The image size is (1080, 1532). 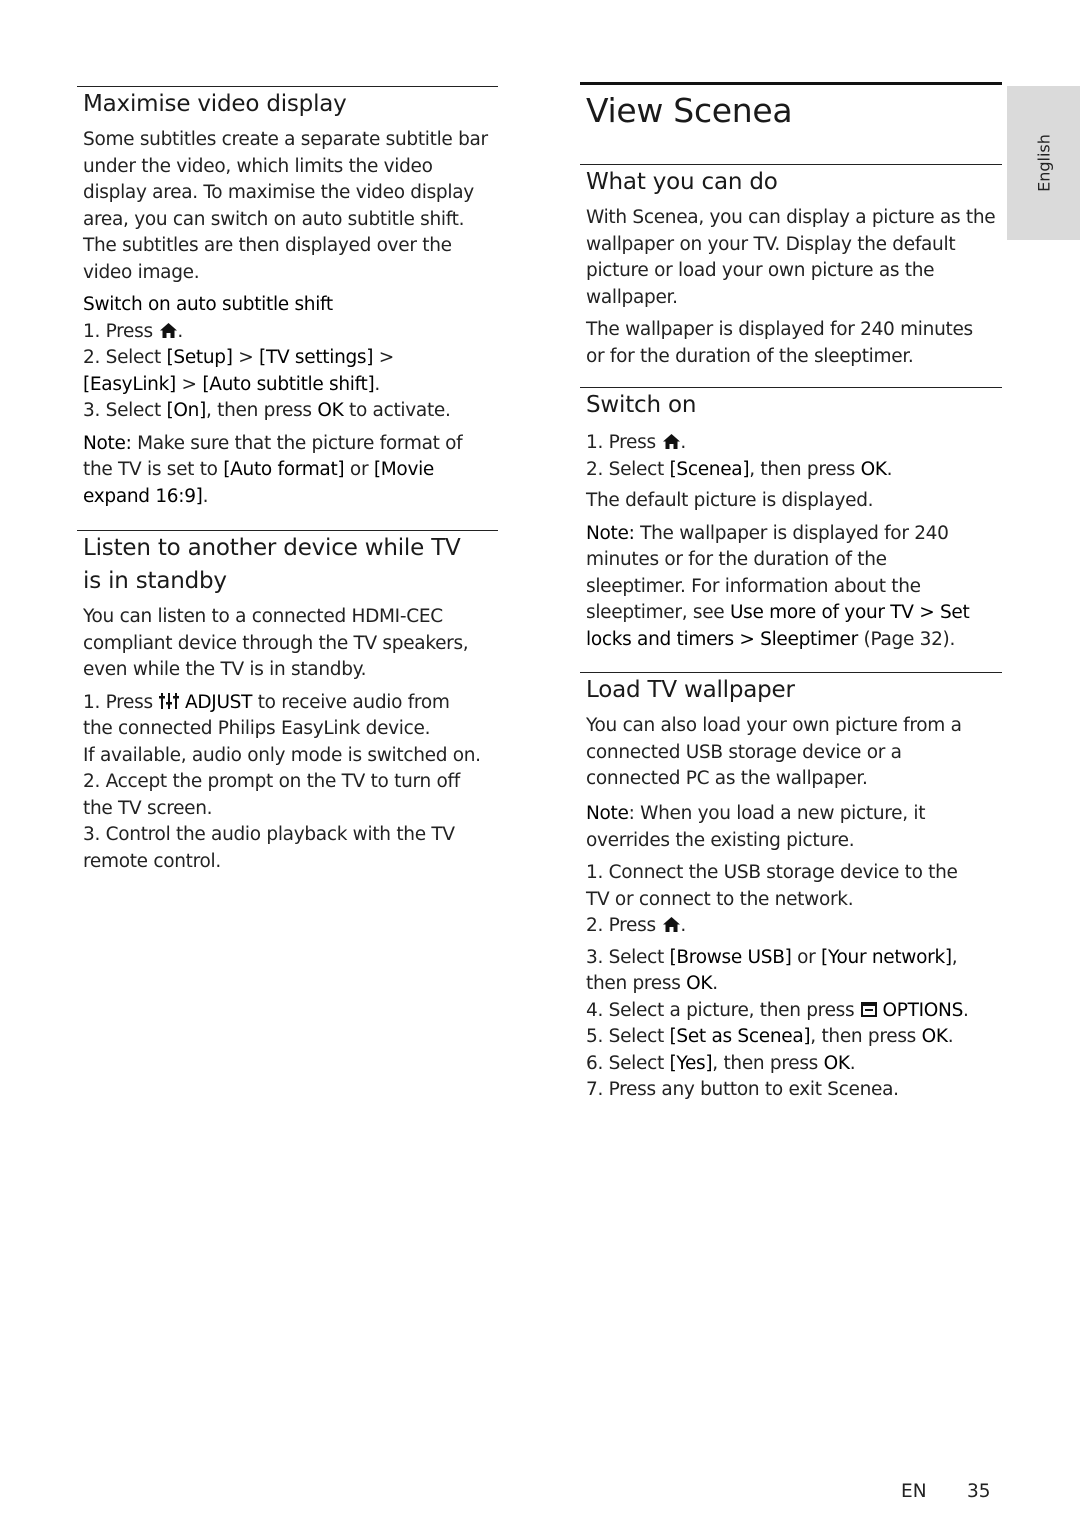 What do you see at coordinates (266, 702) in the screenshot?
I see `step-1: 1. Press ADJUST to receive audio from` at bounding box center [266, 702].